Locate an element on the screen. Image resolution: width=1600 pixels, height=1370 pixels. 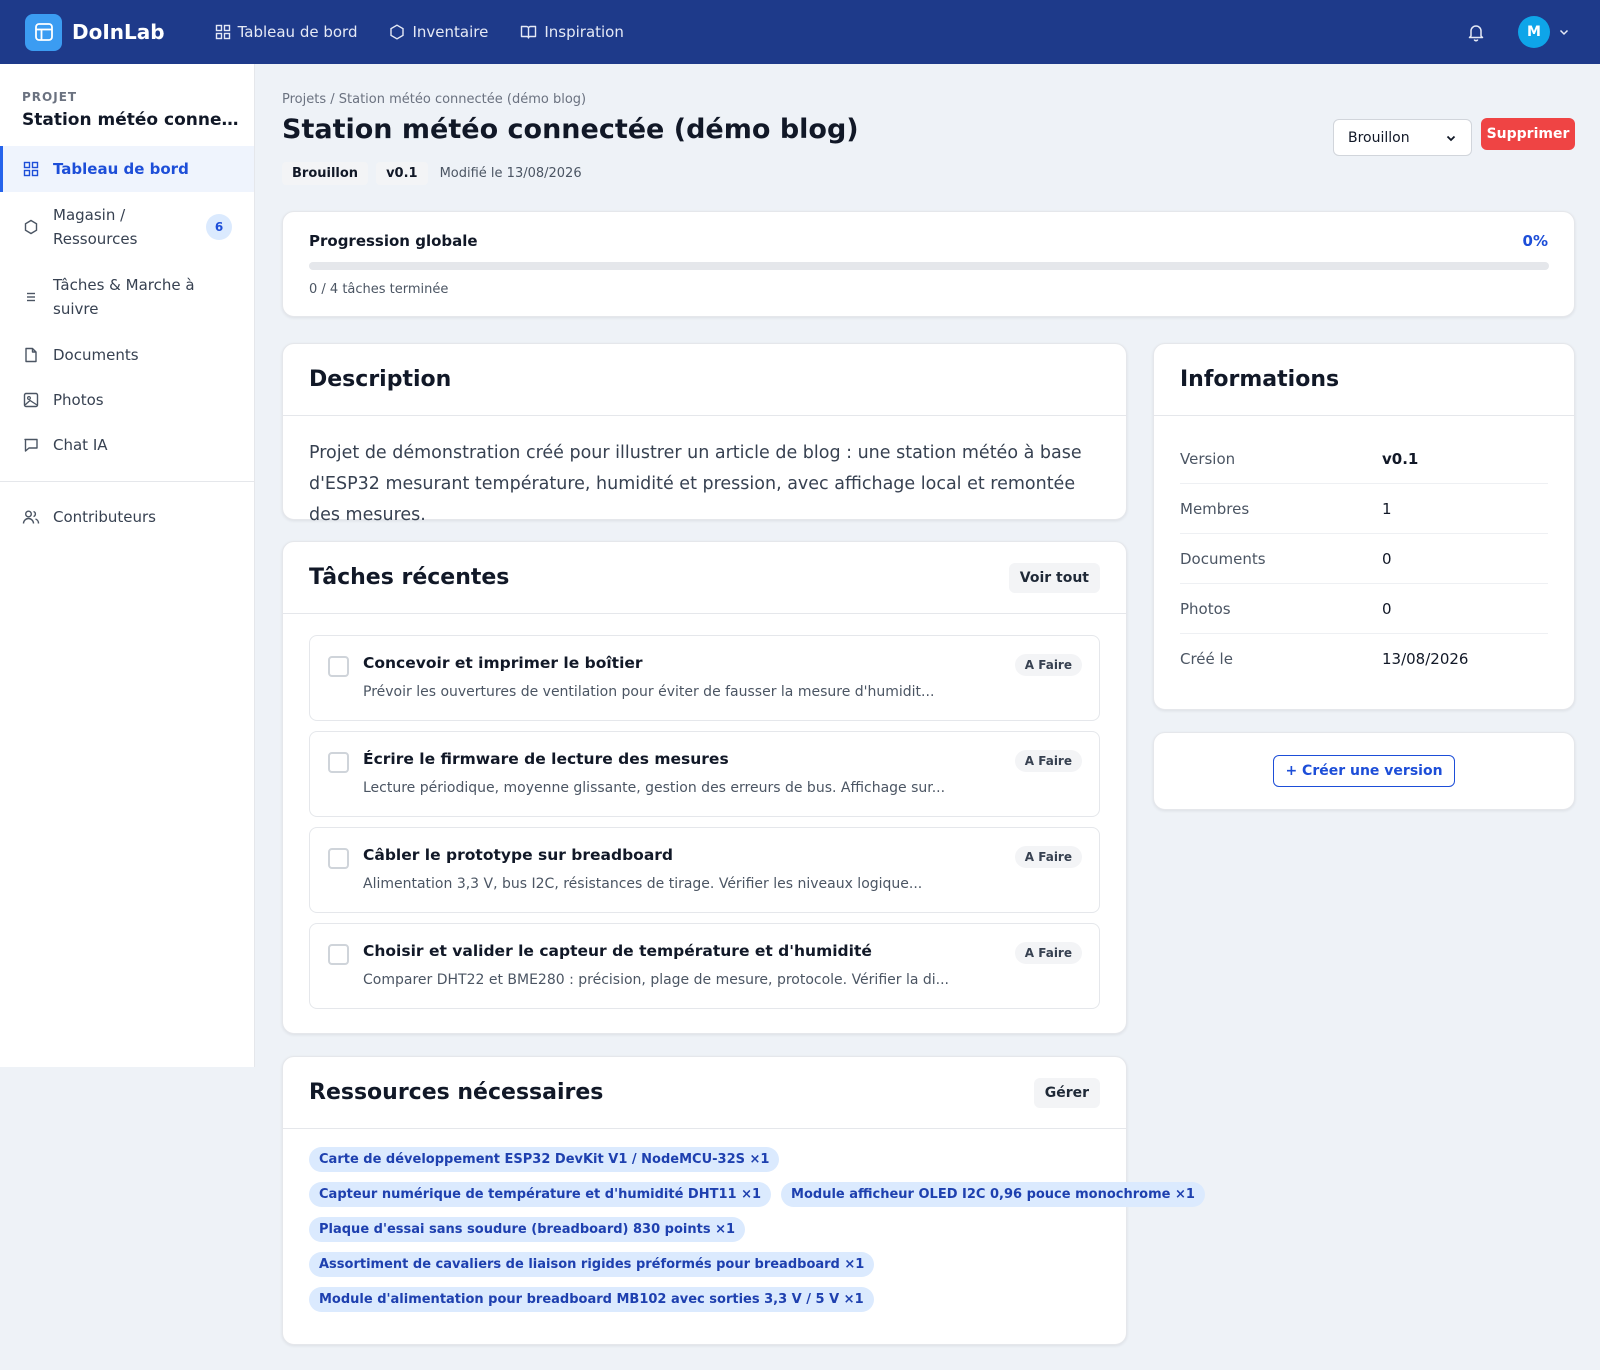
list-icon is located at coordinates (31, 297).